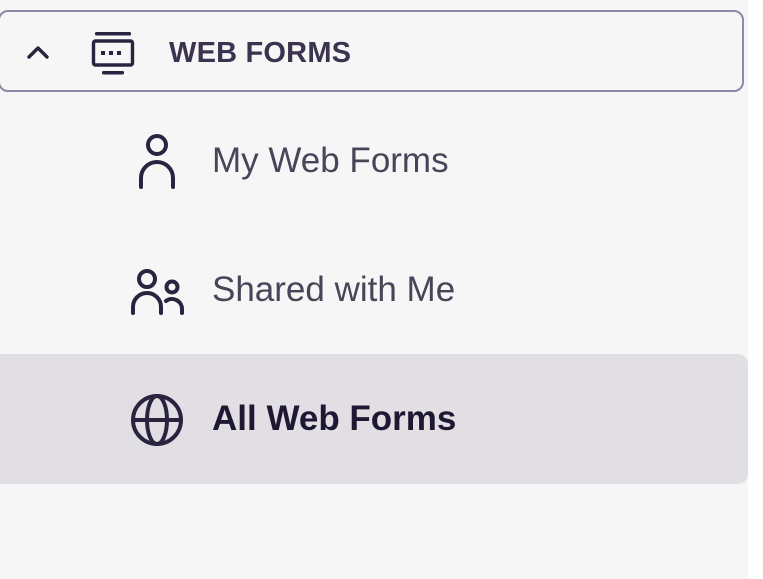  I want to click on web-forms-section-toggle: WEB FORMS, so click(372, 51).